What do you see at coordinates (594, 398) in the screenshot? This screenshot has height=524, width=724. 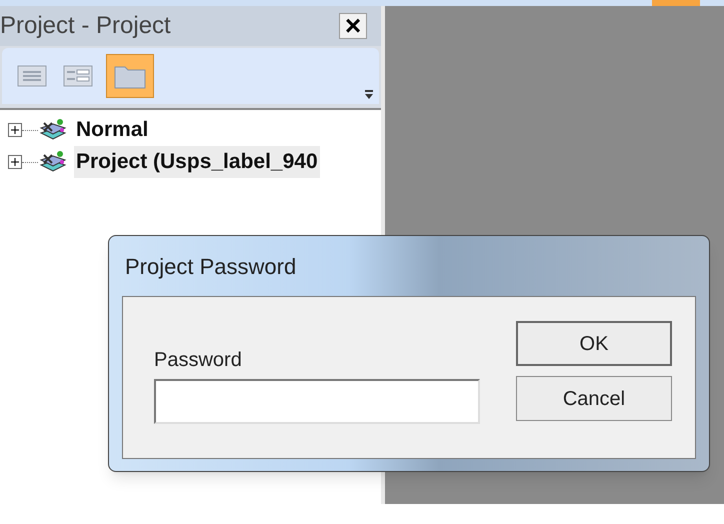 I see `cancel-button: Cancel` at bounding box center [594, 398].